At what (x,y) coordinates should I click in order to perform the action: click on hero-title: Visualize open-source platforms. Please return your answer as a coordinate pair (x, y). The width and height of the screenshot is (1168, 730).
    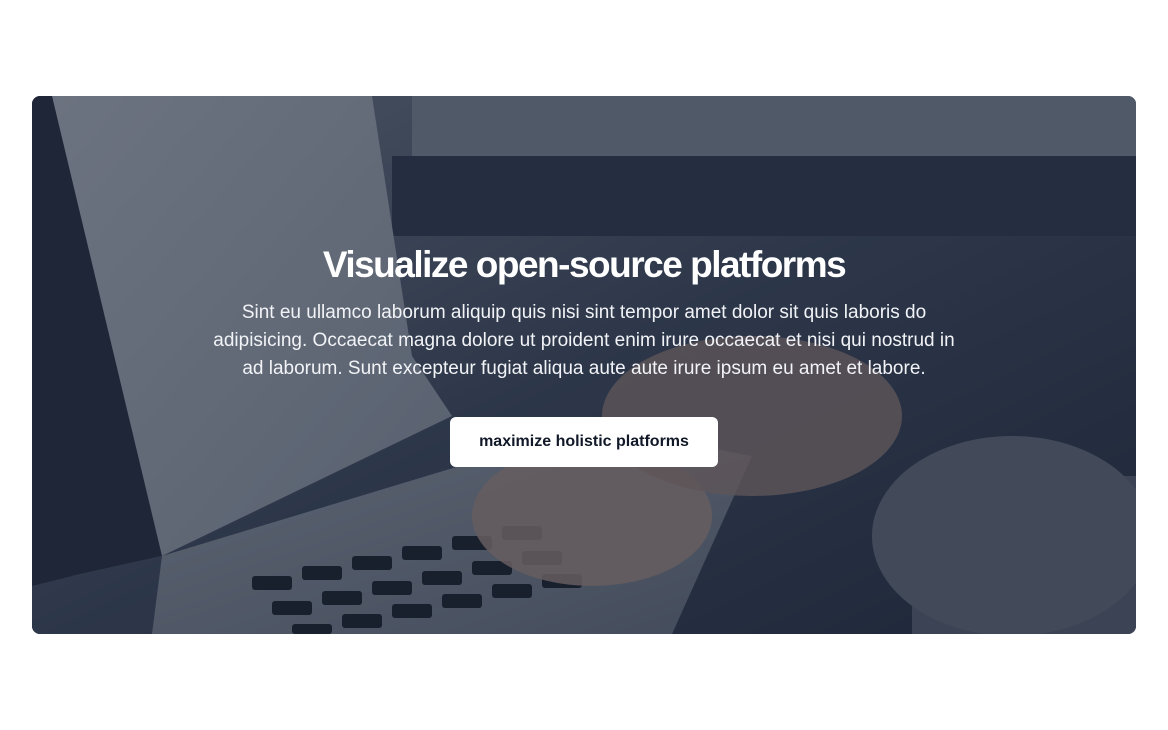
    Looking at the image, I should click on (584, 264).